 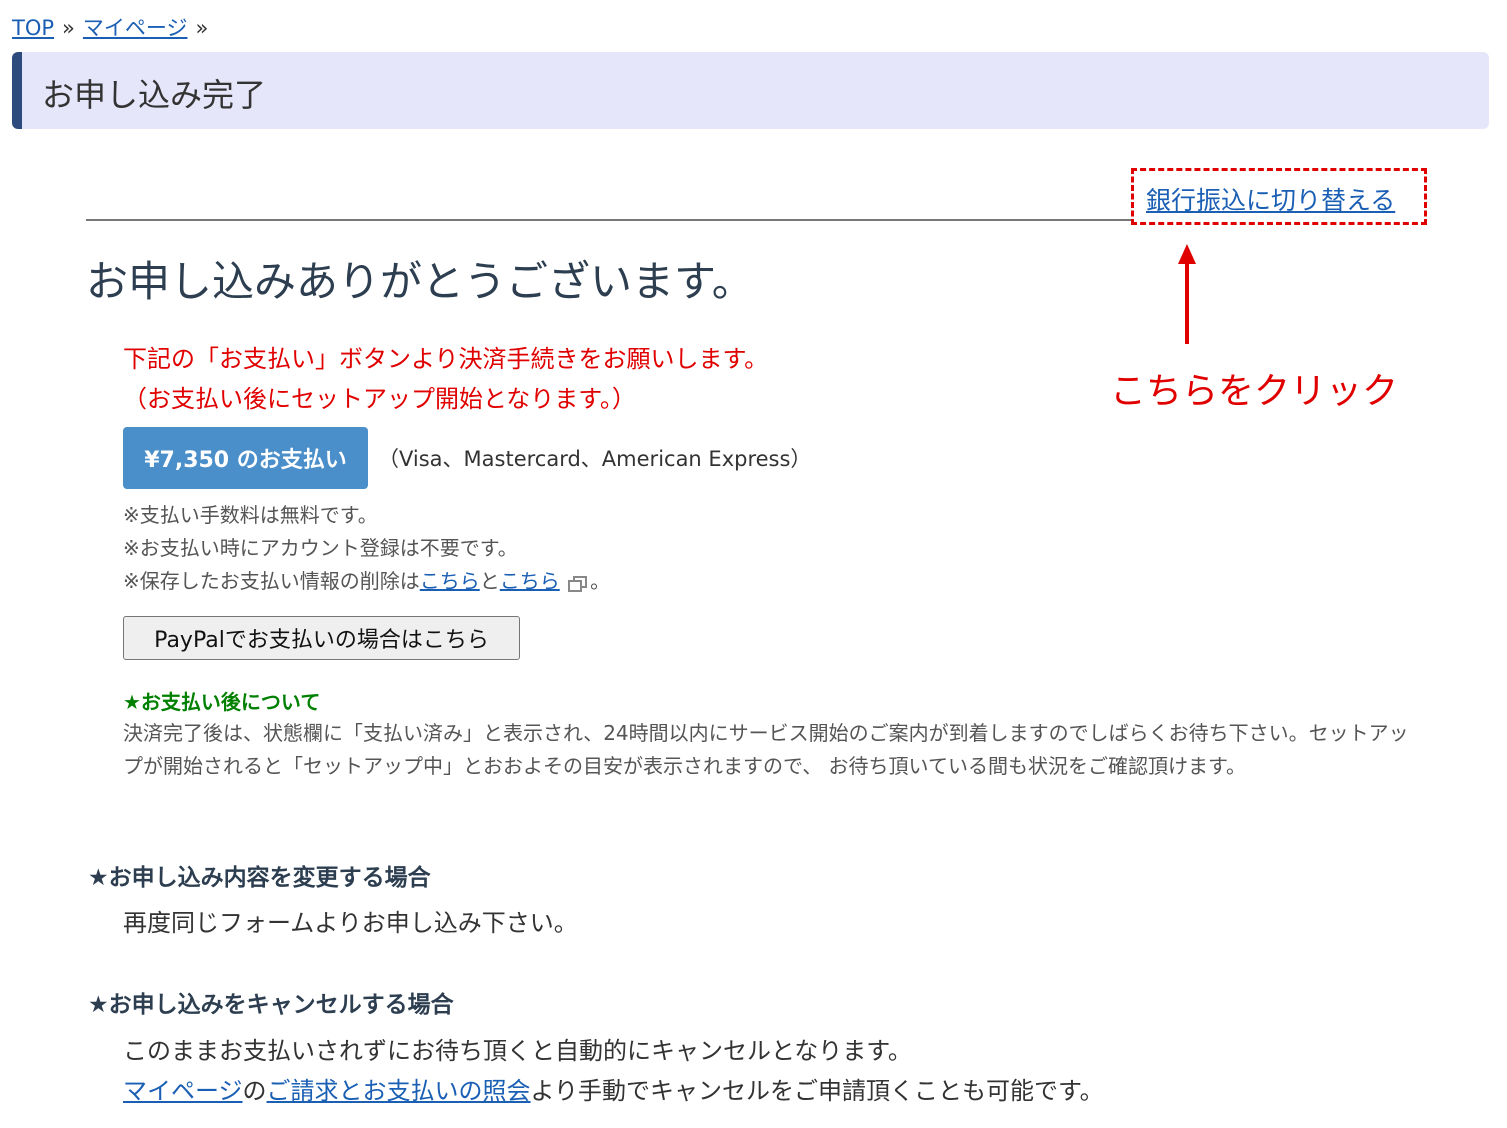 I want to click on cancel-line2-suffix: より手動でキャンセルをご申請頂くことも可能です。, so click(x=817, y=1091).